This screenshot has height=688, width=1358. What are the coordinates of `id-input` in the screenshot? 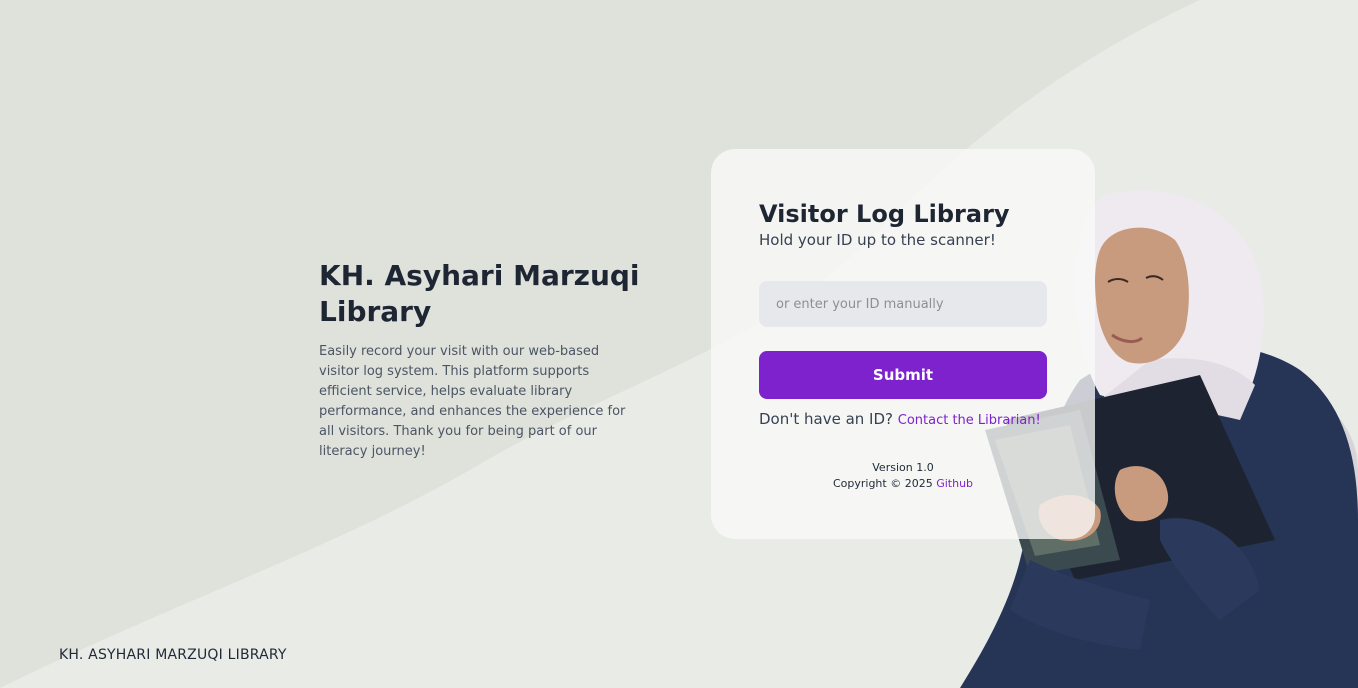 It's located at (903, 304).